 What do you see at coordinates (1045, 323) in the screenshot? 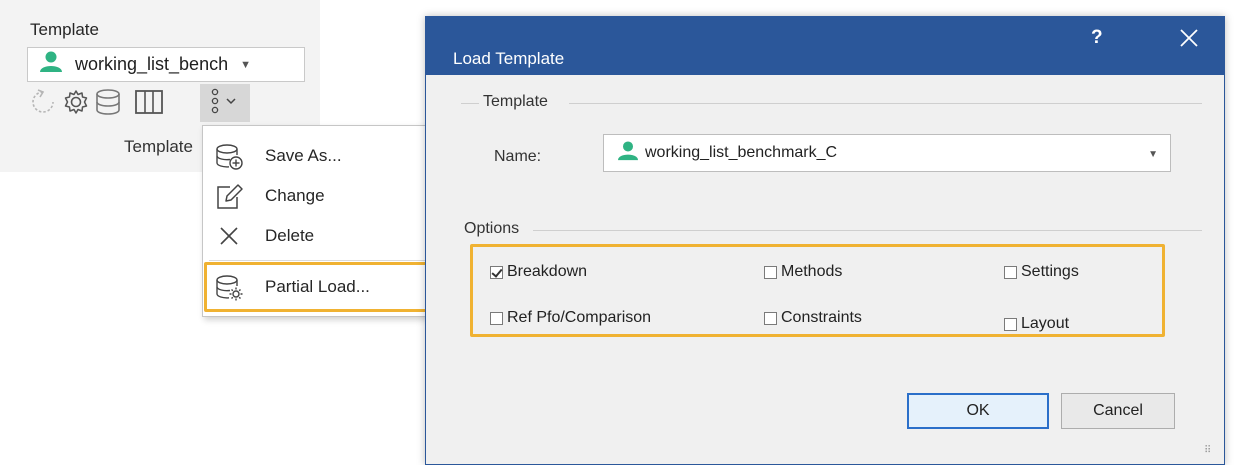
I see `option-label: Layout` at bounding box center [1045, 323].